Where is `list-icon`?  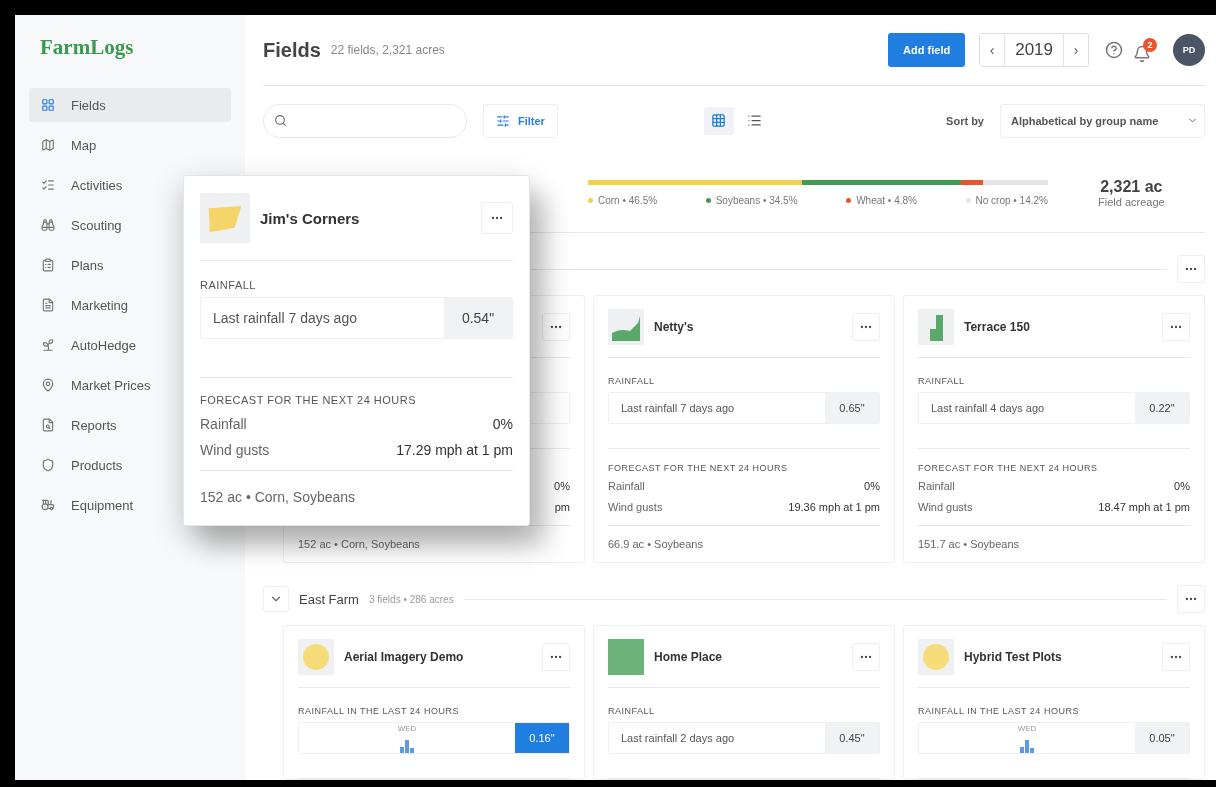
list-icon is located at coordinates (755, 121).